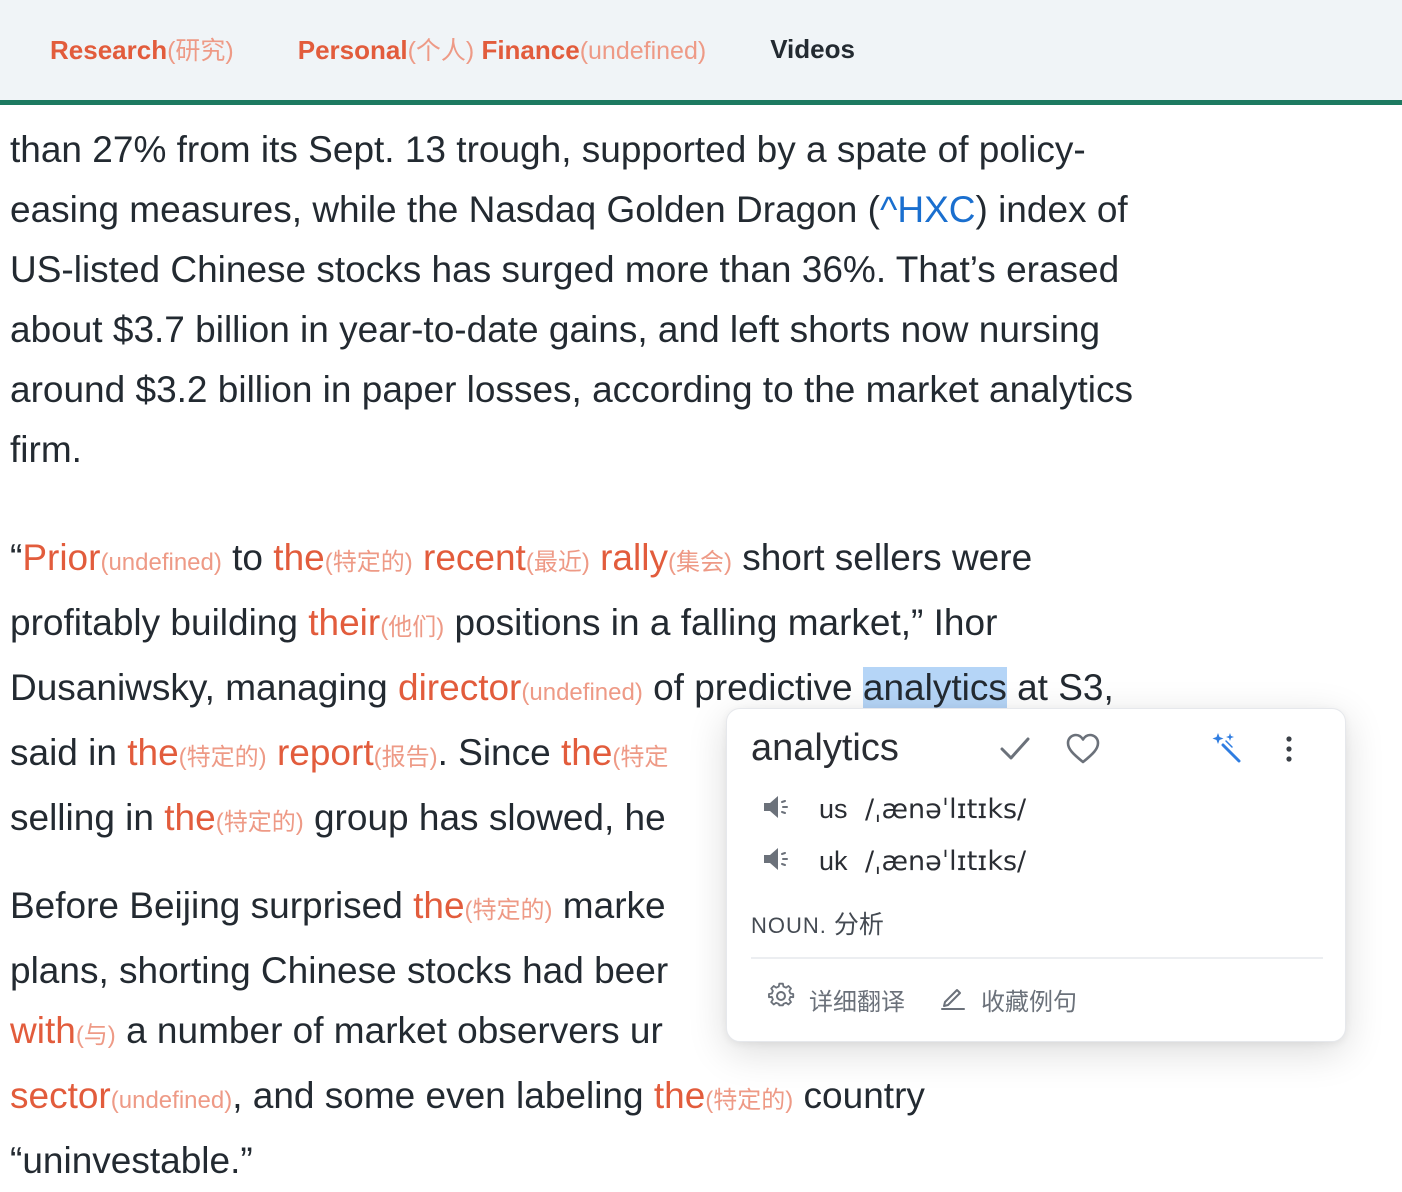 This screenshot has height=1192, width=1402. What do you see at coordinates (325, 752) in the screenshot?
I see `annotated-word: report` at bounding box center [325, 752].